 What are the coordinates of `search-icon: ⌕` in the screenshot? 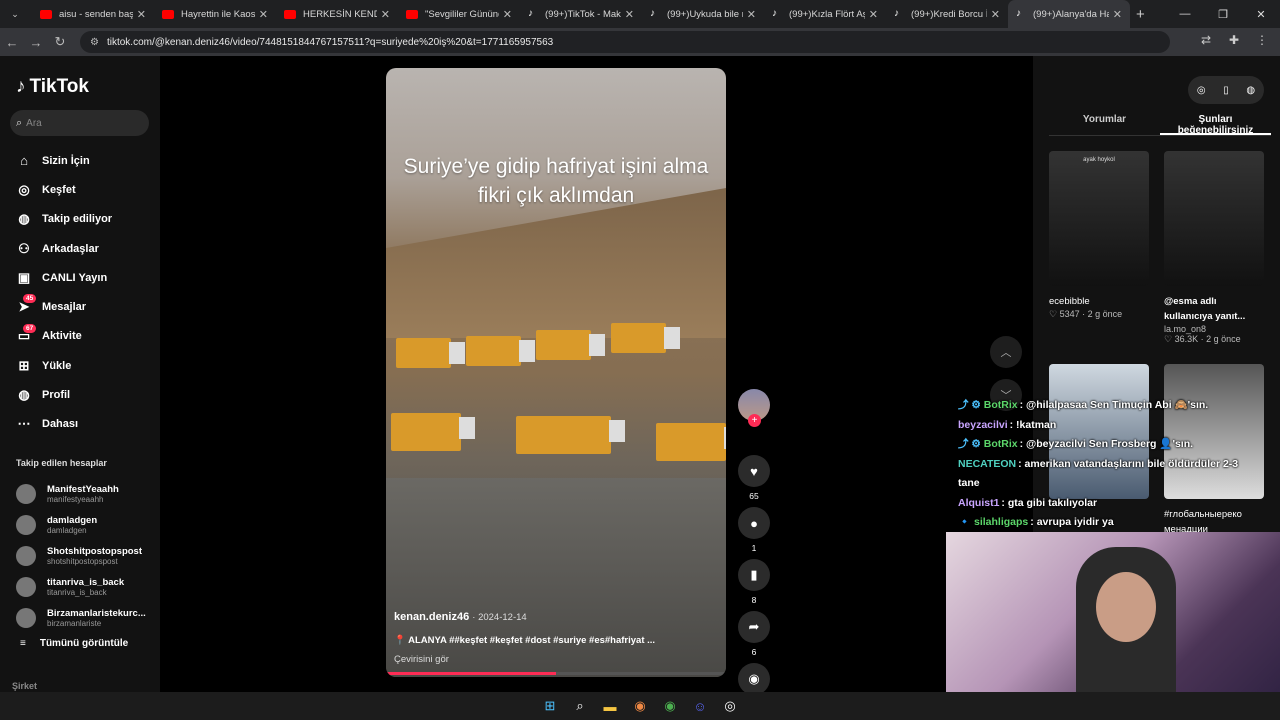 It's located at (19, 122).